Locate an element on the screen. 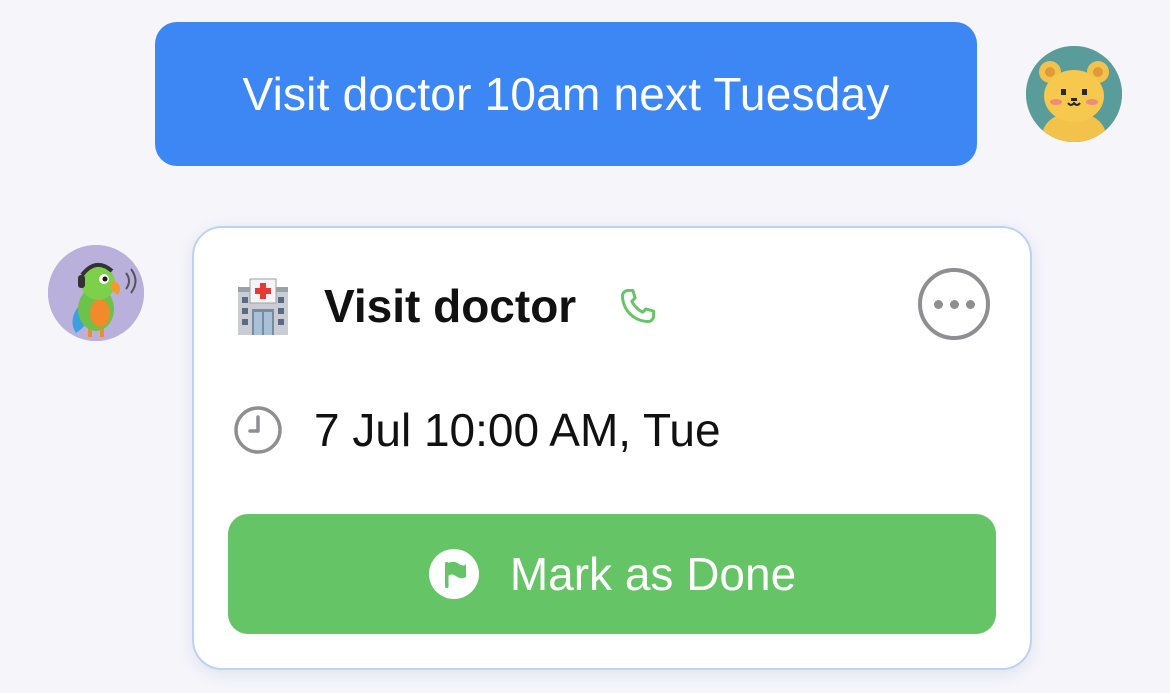  mark-as-done-button: Mark as Done is located at coordinates (612, 574).